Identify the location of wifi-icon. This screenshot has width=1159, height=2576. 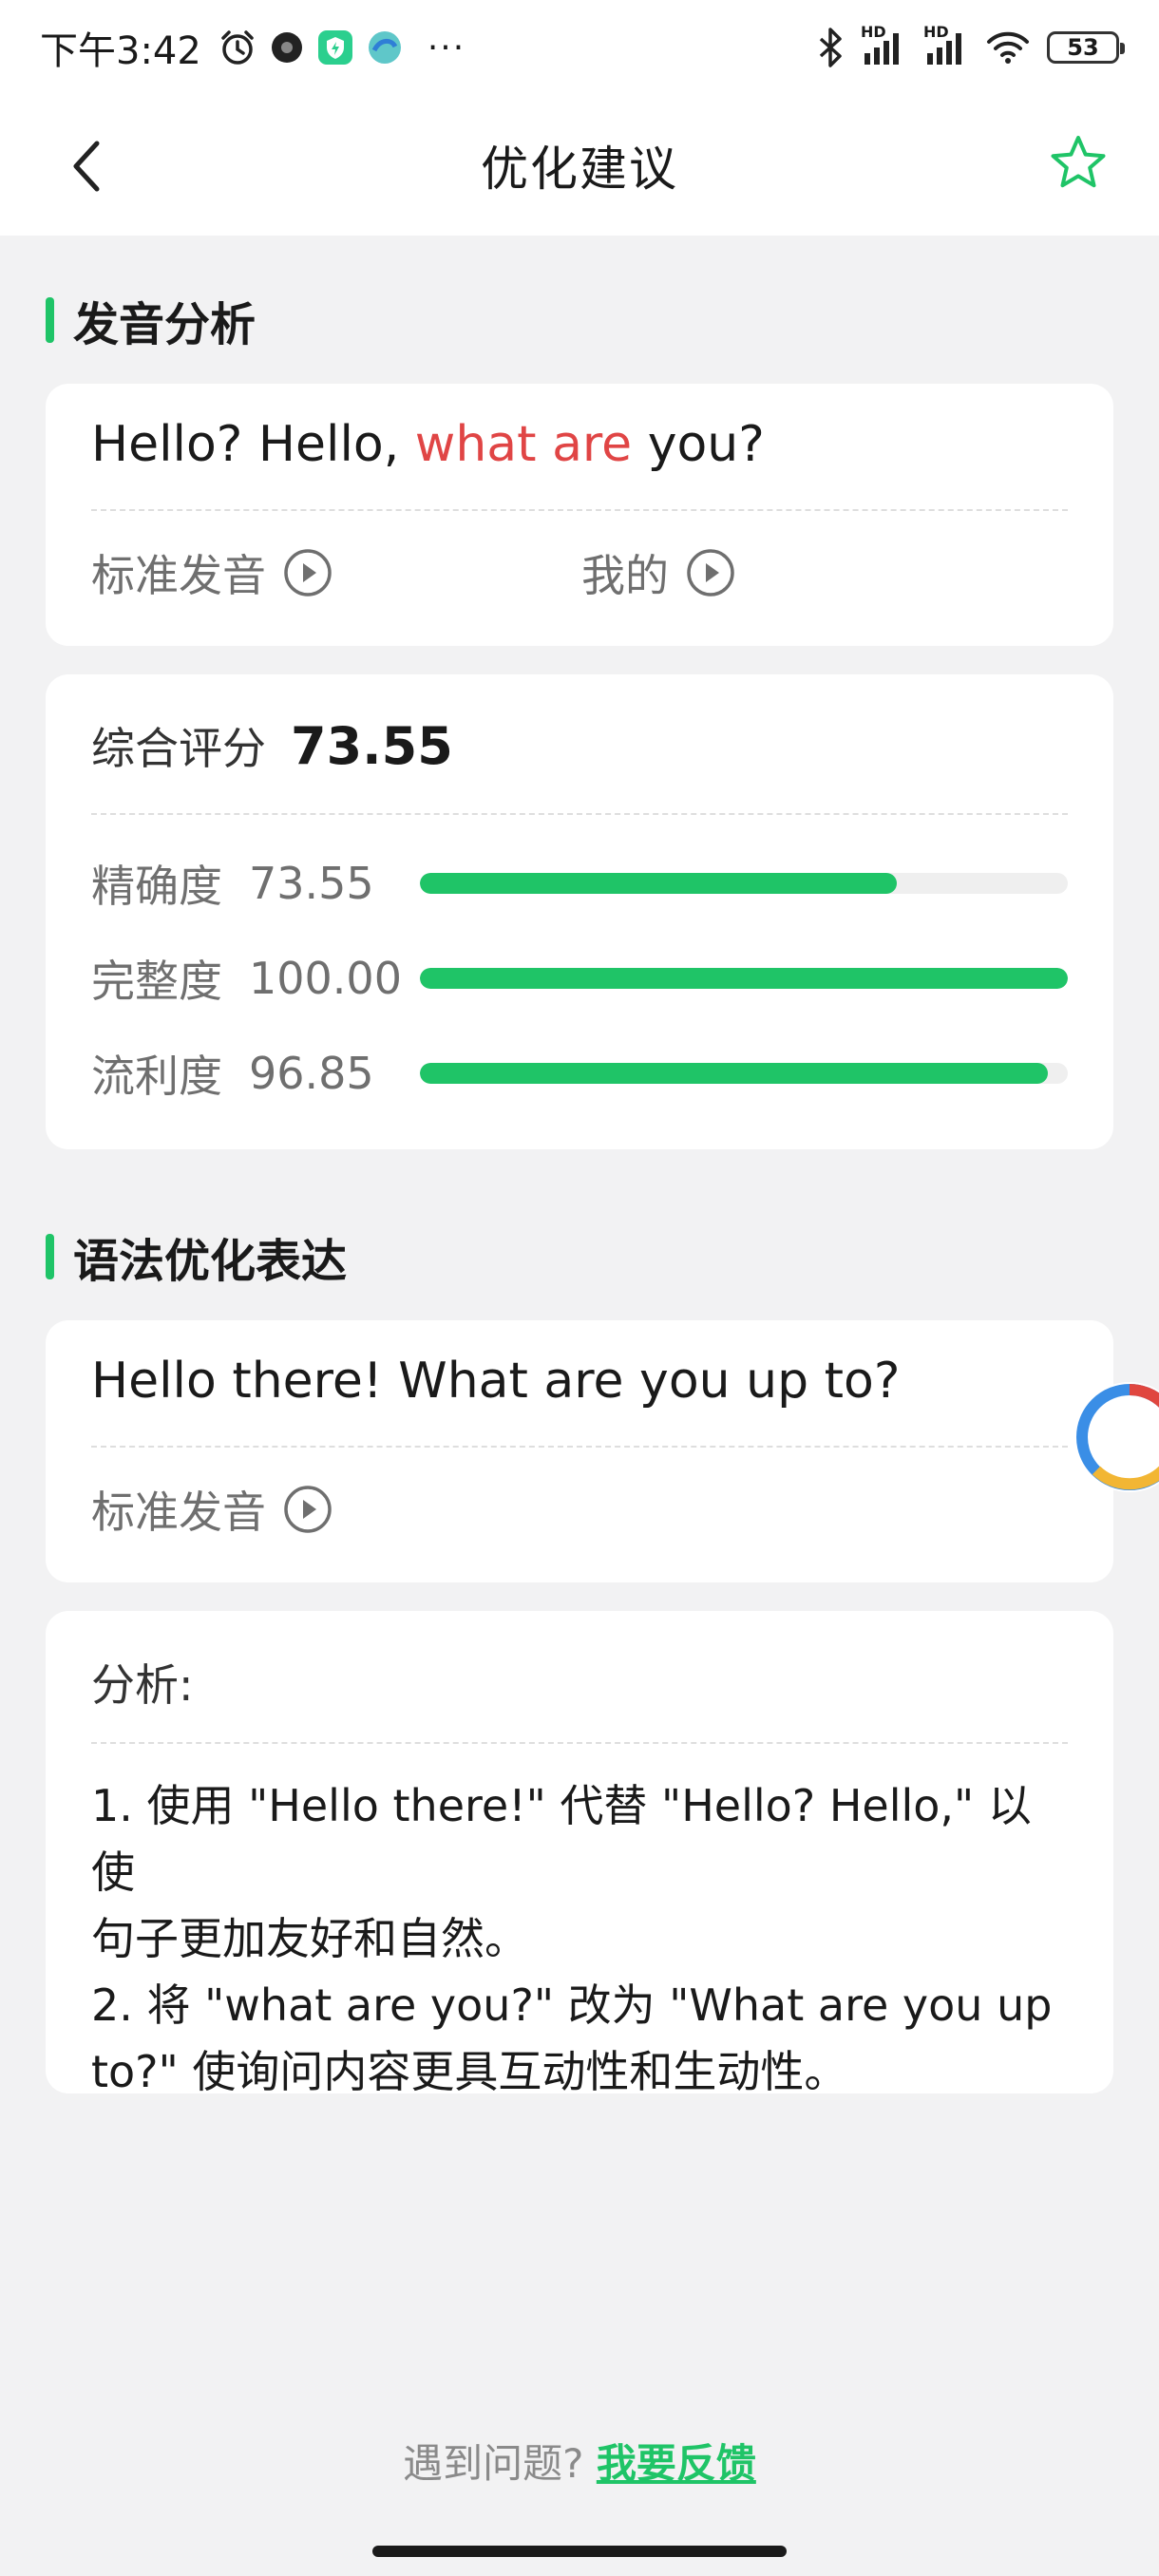
(1008, 47).